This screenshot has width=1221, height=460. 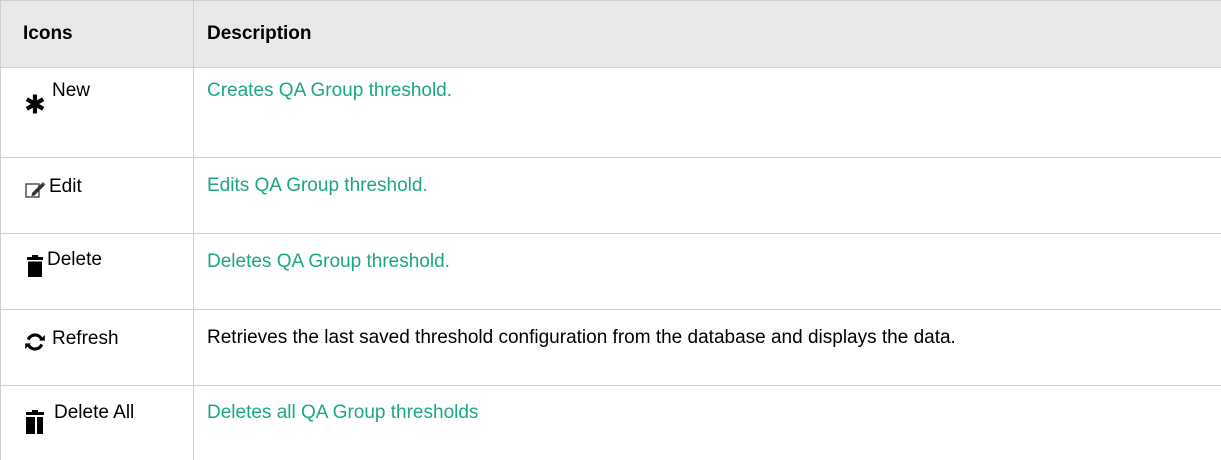 What do you see at coordinates (65, 187) in the screenshot?
I see `icon-label-edit: Edit` at bounding box center [65, 187].